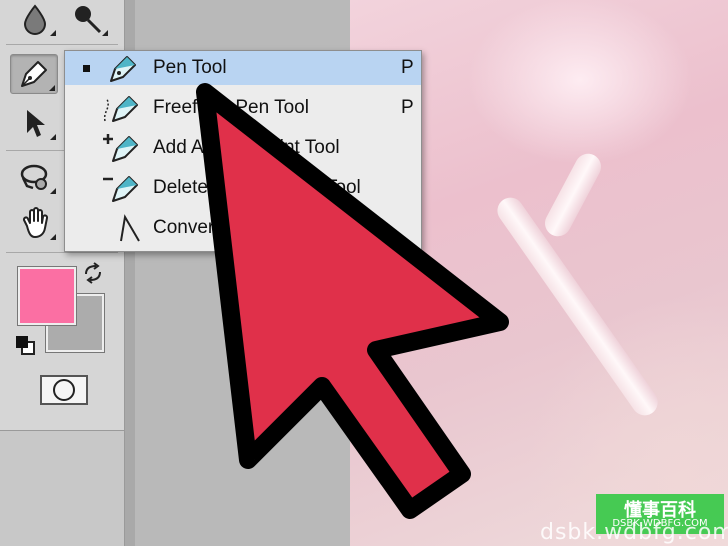 This screenshot has width=728, height=546. Describe the element at coordinates (93, 273) in the screenshot. I see `swap-colors-icon` at that location.